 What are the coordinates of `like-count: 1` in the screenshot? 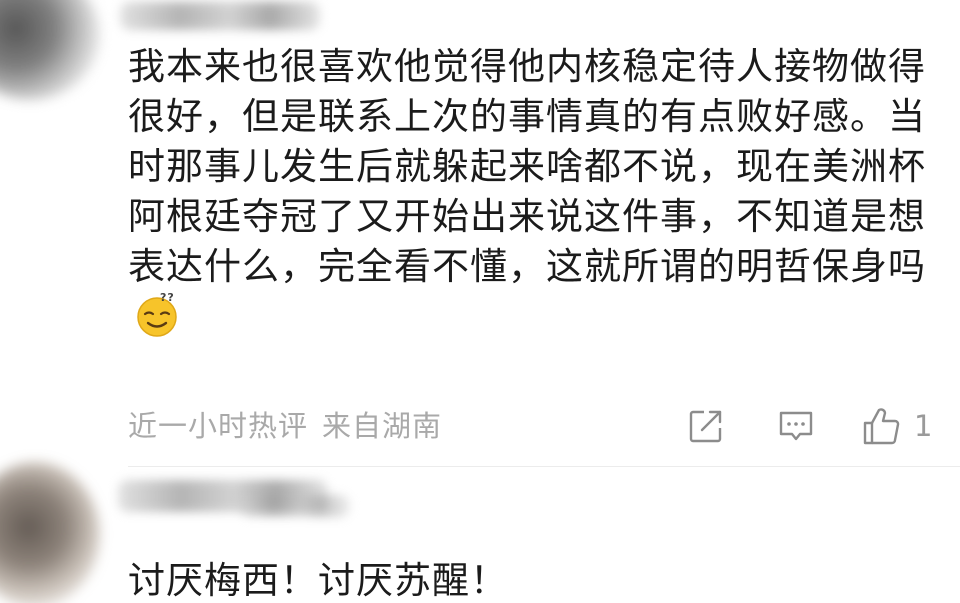 It's located at (923, 426).